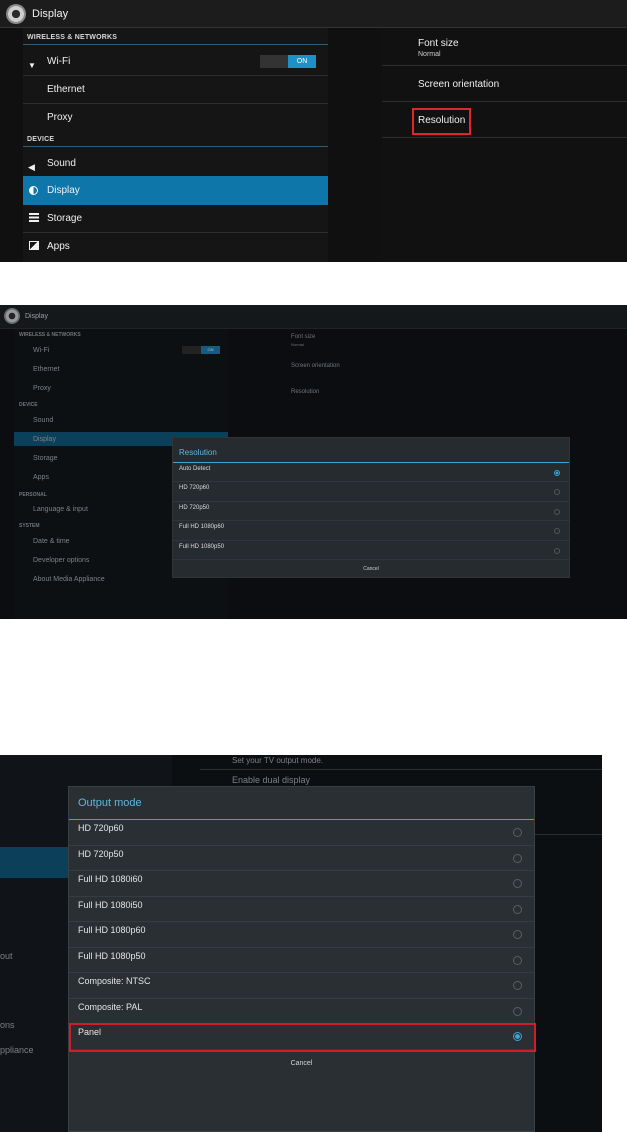  Describe the element at coordinates (301, 884) in the screenshot. I see `dialog-option-row: Full HD 1080i60` at that location.